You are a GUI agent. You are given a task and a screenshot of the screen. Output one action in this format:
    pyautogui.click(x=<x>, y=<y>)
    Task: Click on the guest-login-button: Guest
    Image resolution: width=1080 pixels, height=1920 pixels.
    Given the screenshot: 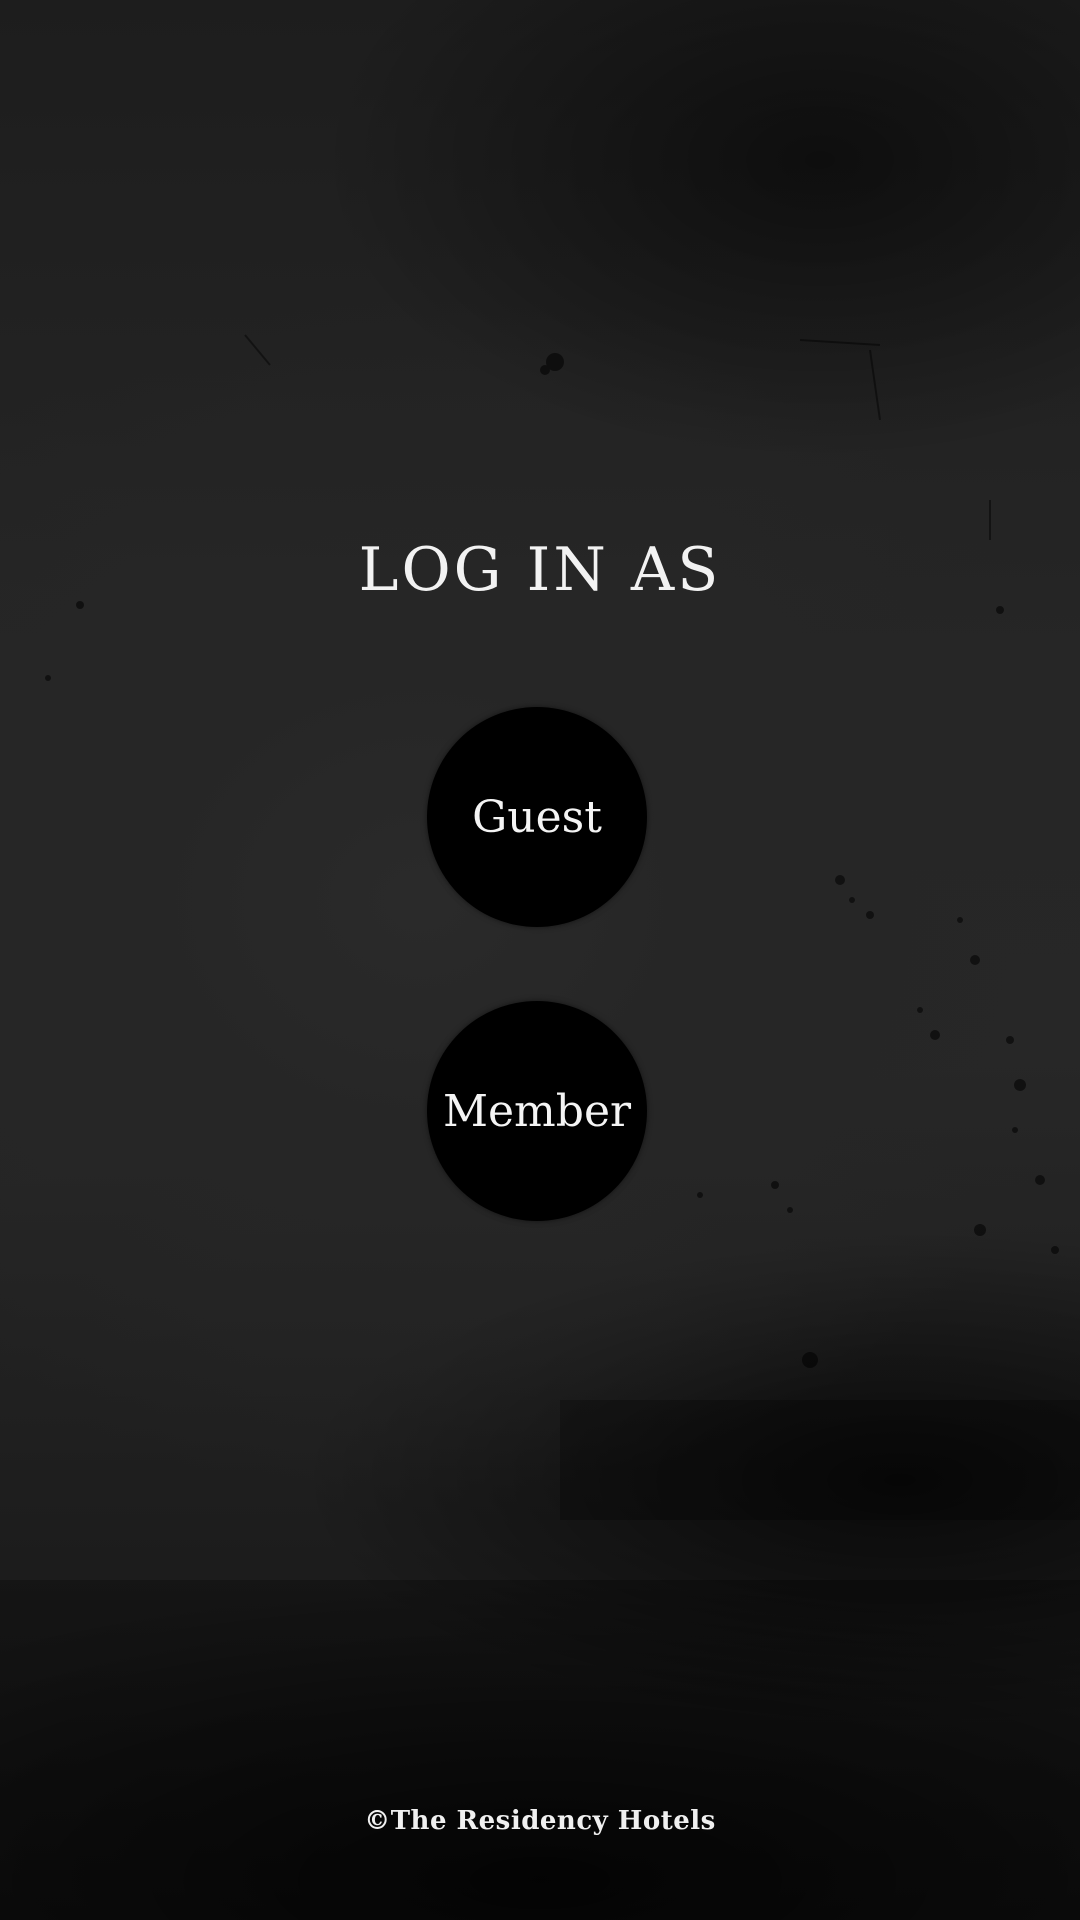 What is the action you would take?
    pyautogui.click(x=537, y=817)
    